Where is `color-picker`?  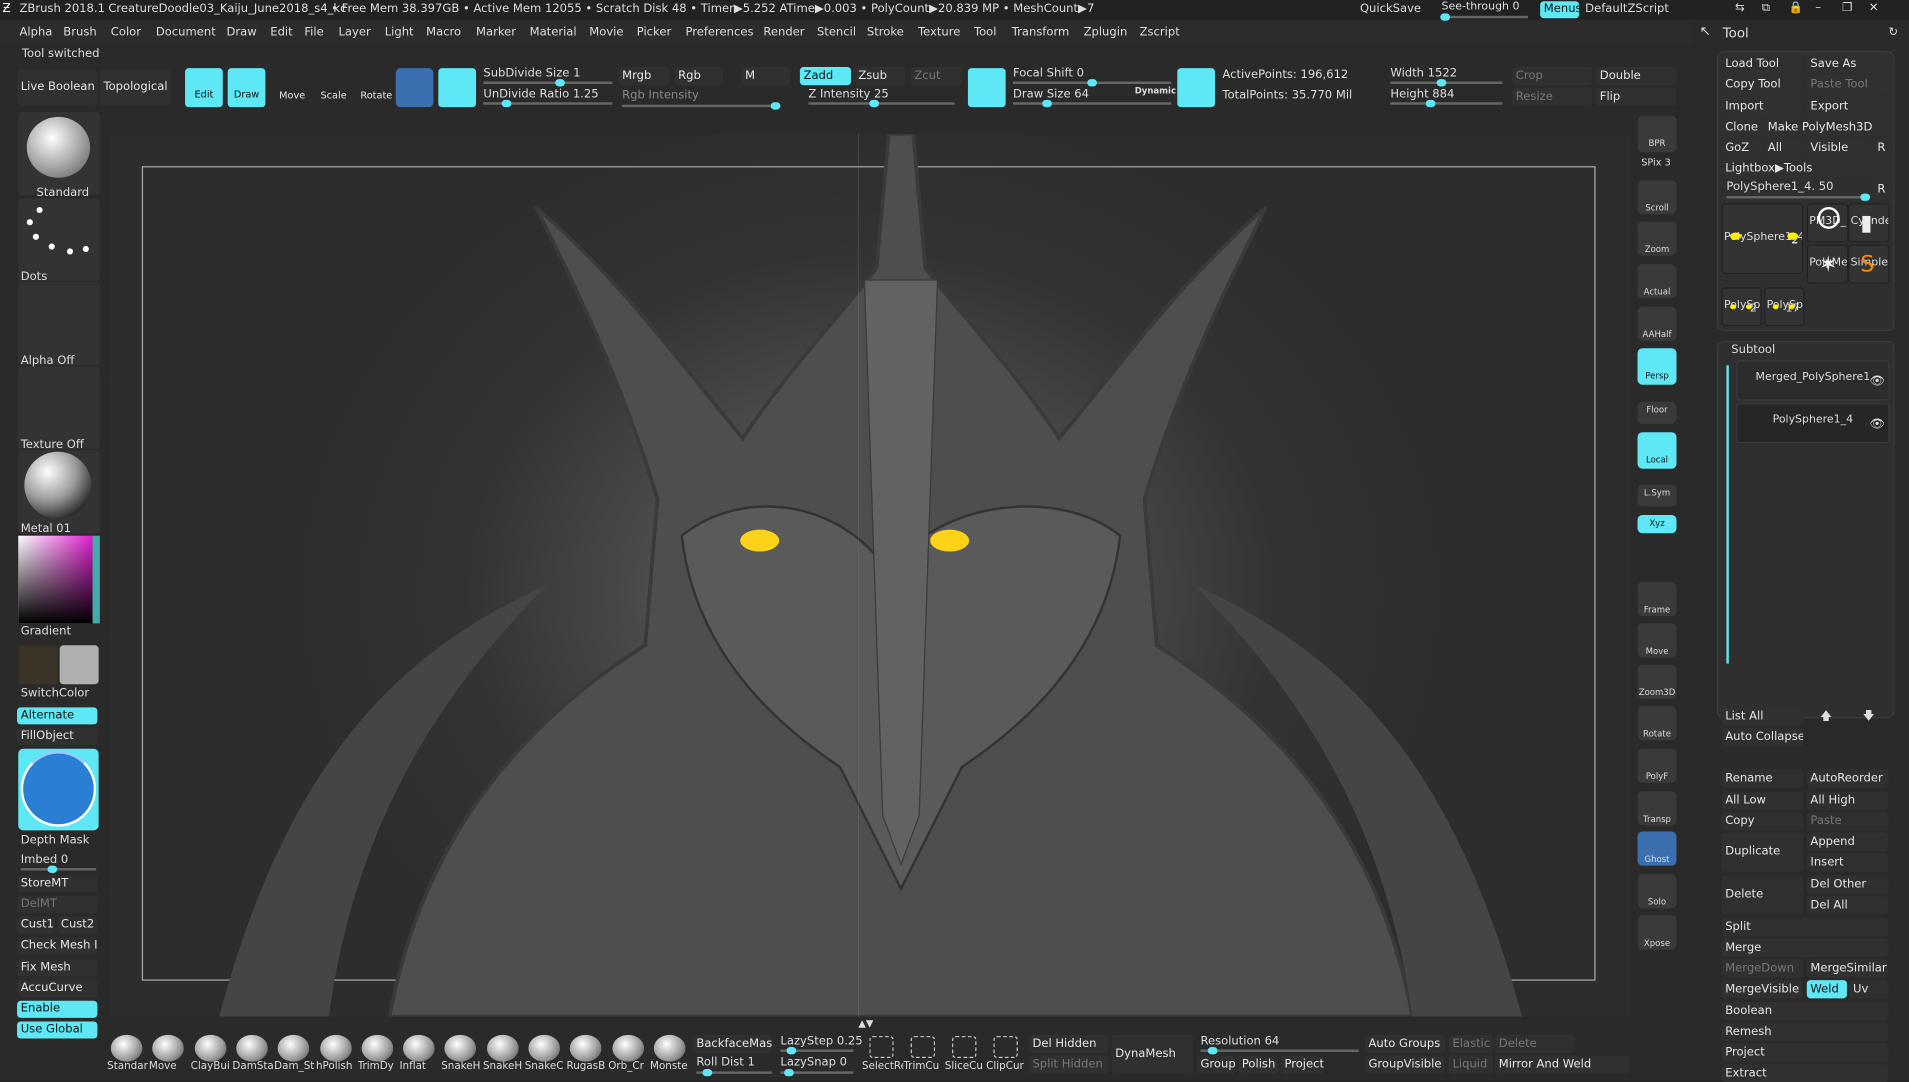
color-picker is located at coordinates (59, 579).